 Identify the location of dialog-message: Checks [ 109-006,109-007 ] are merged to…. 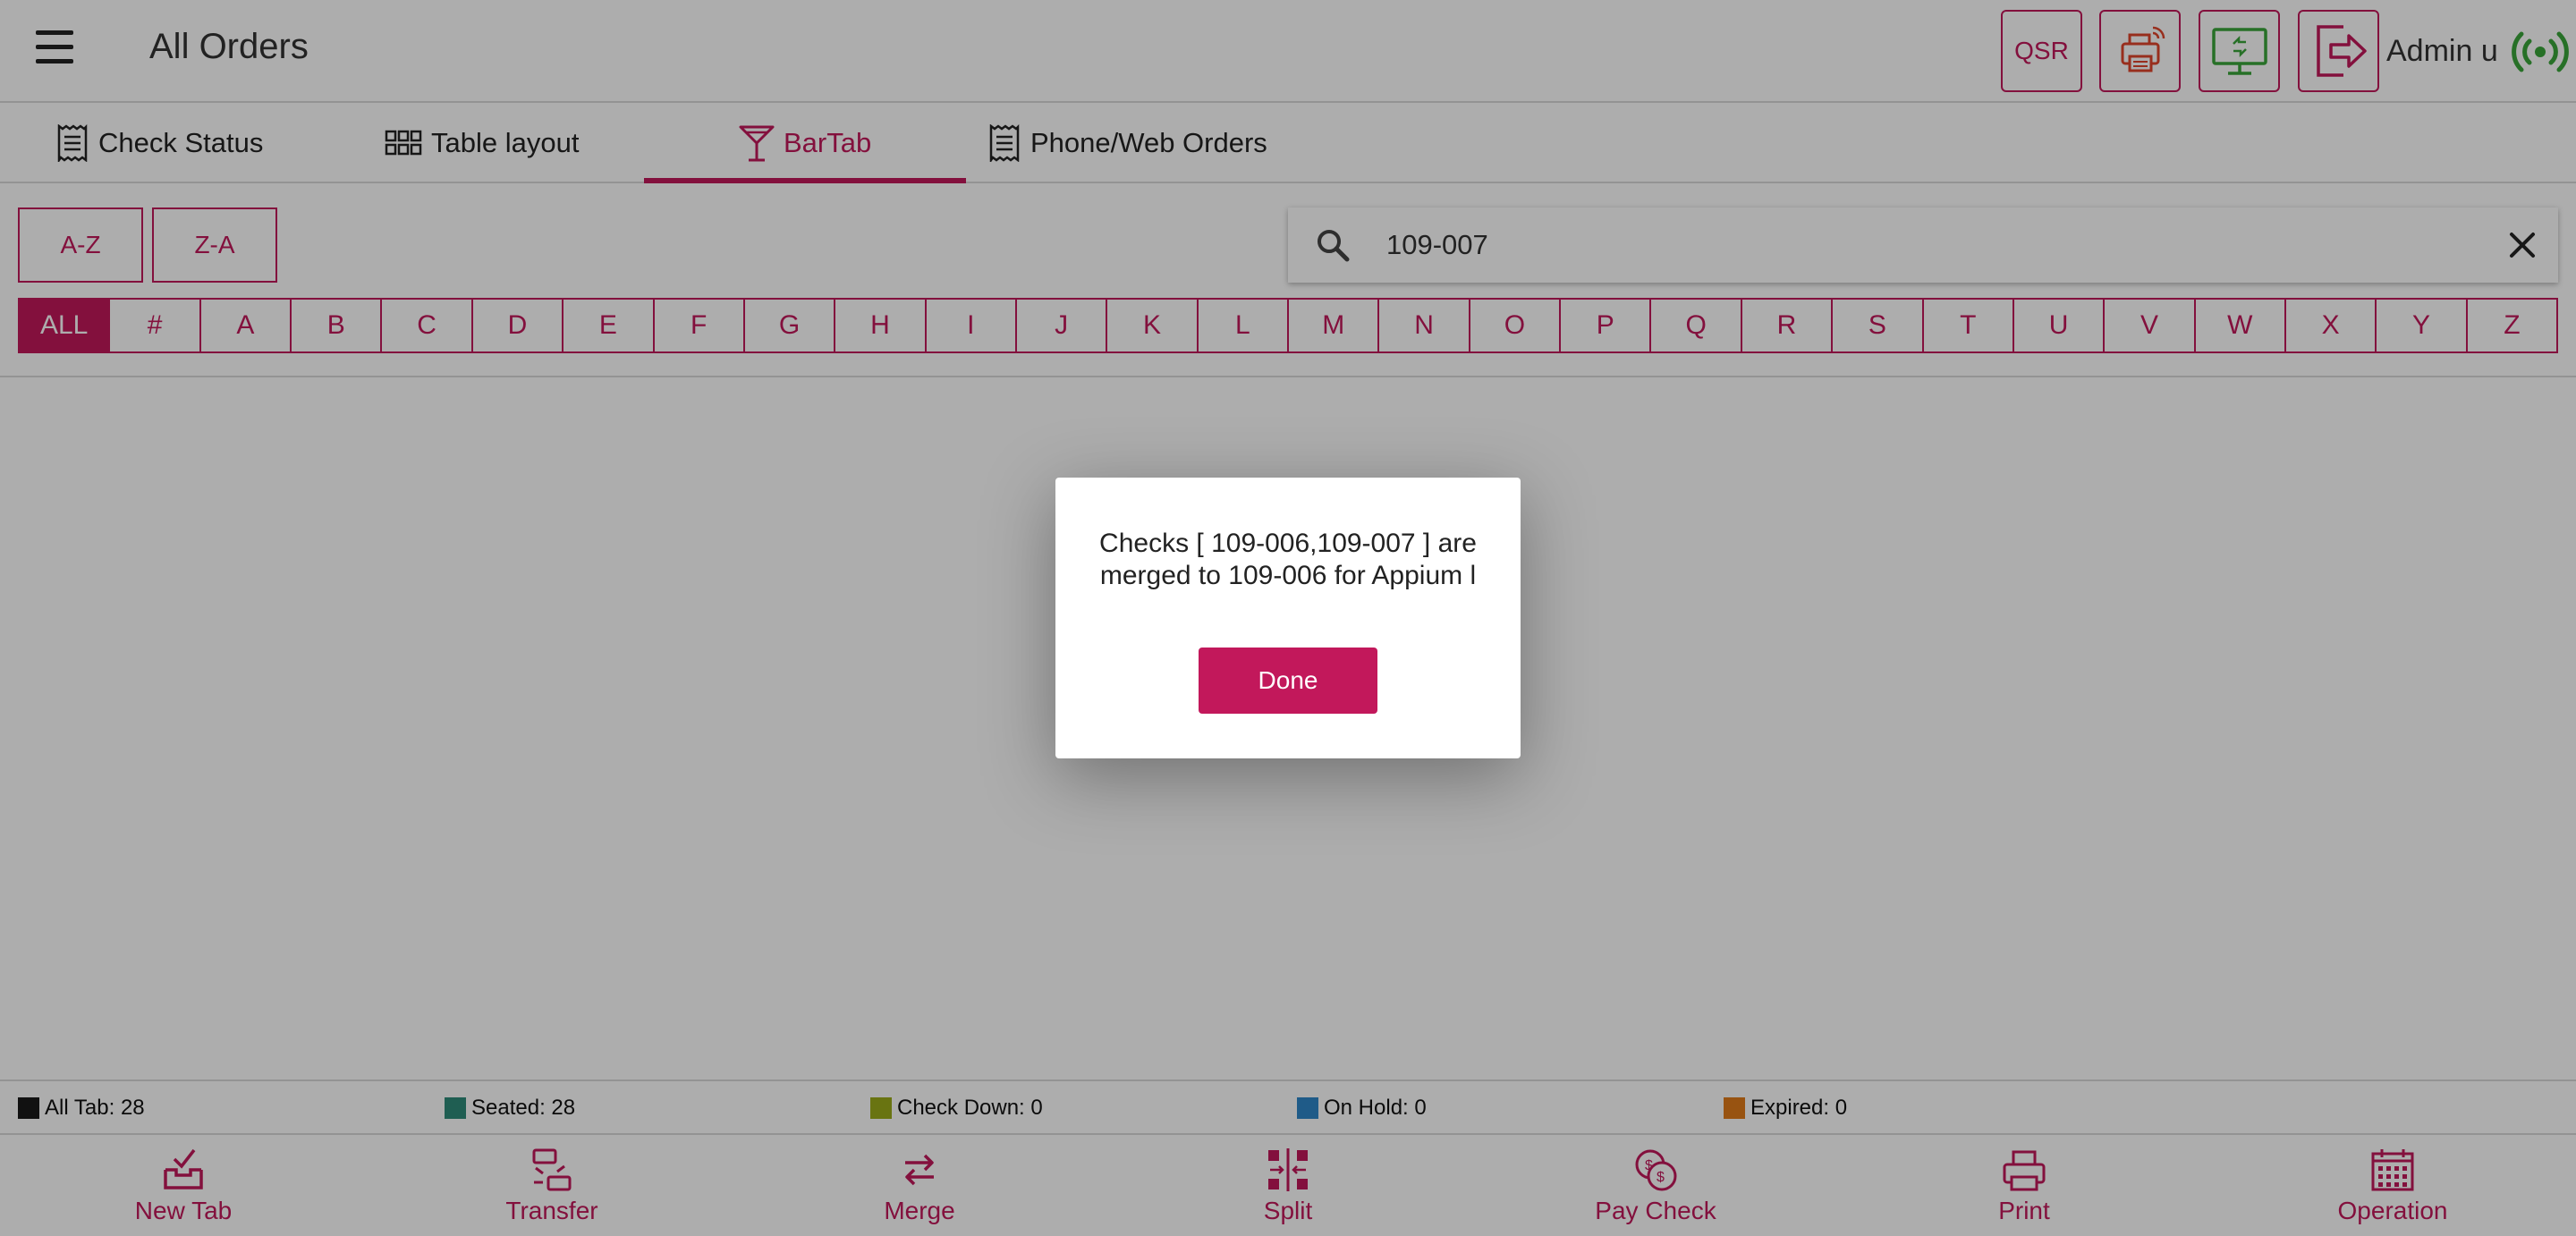
(1288, 560).